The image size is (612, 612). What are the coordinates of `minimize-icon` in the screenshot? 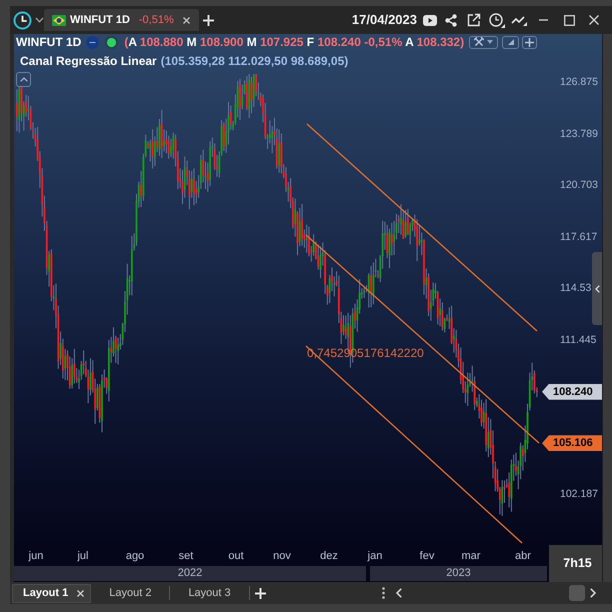 It's located at (543, 20).